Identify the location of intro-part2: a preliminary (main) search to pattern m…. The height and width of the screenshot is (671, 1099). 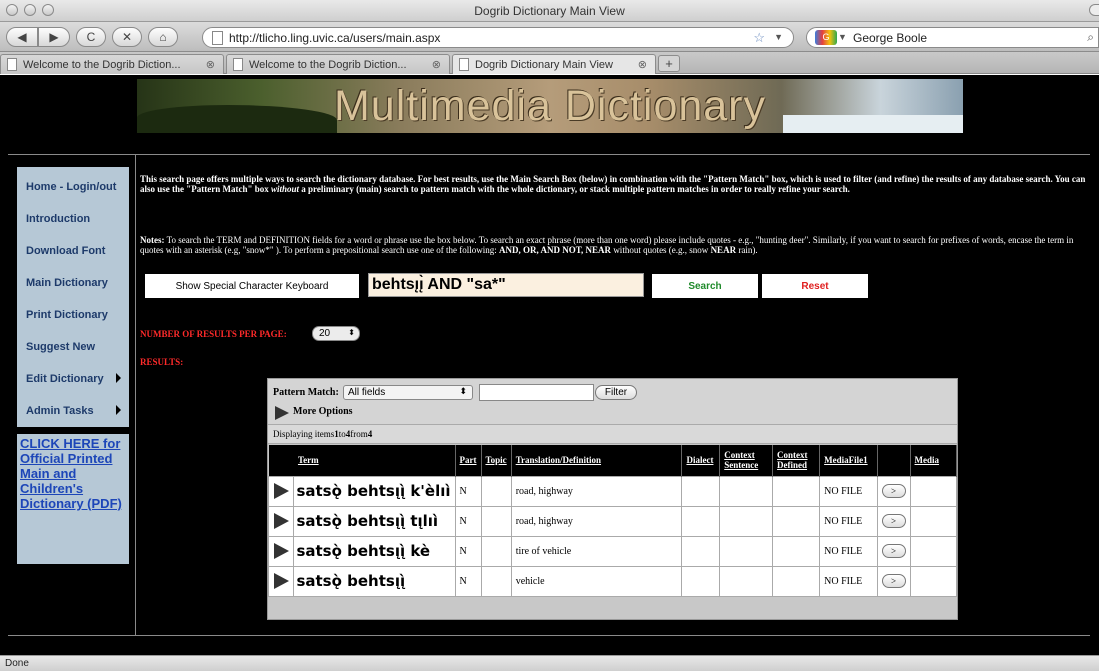
(574, 189).